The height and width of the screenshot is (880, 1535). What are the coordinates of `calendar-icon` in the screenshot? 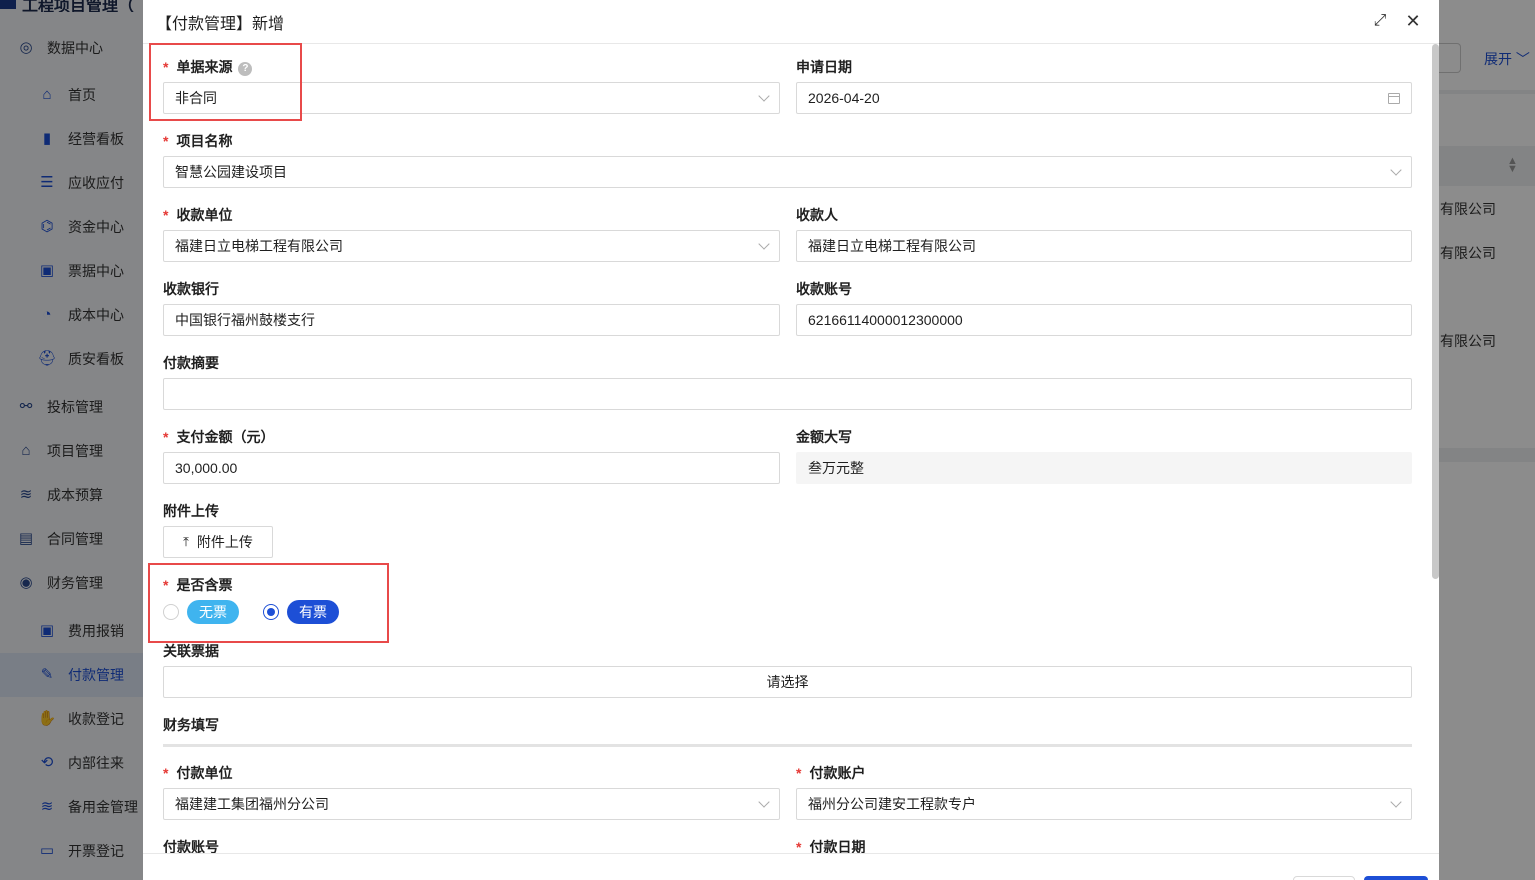 It's located at (1394, 98).